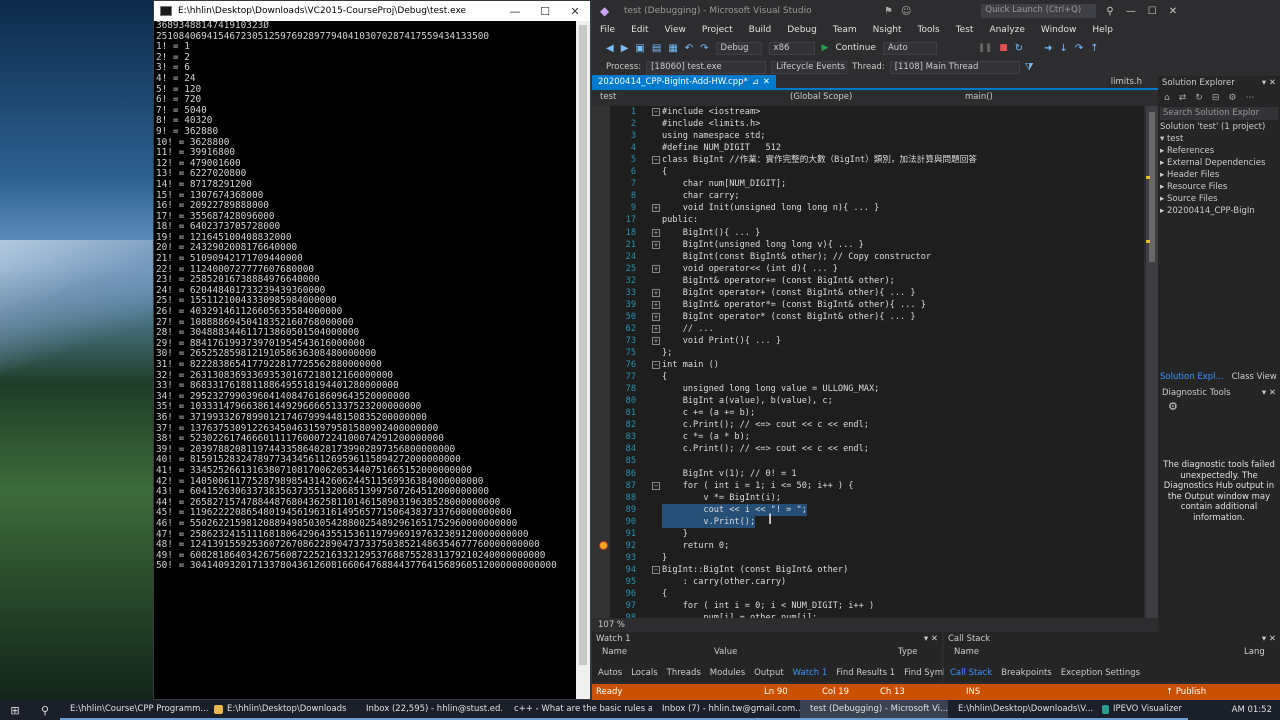 The width and height of the screenshot is (1280, 720). I want to click on callstack-col-lang: Lang, so click(1254, 652).